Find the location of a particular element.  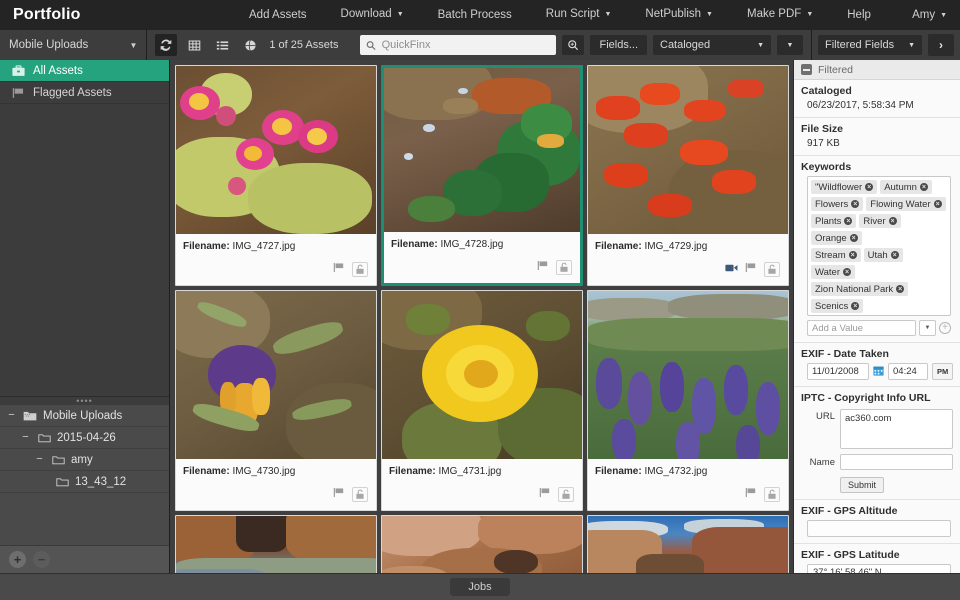

panel-expand-button: › is located at coordinates (941, 45).